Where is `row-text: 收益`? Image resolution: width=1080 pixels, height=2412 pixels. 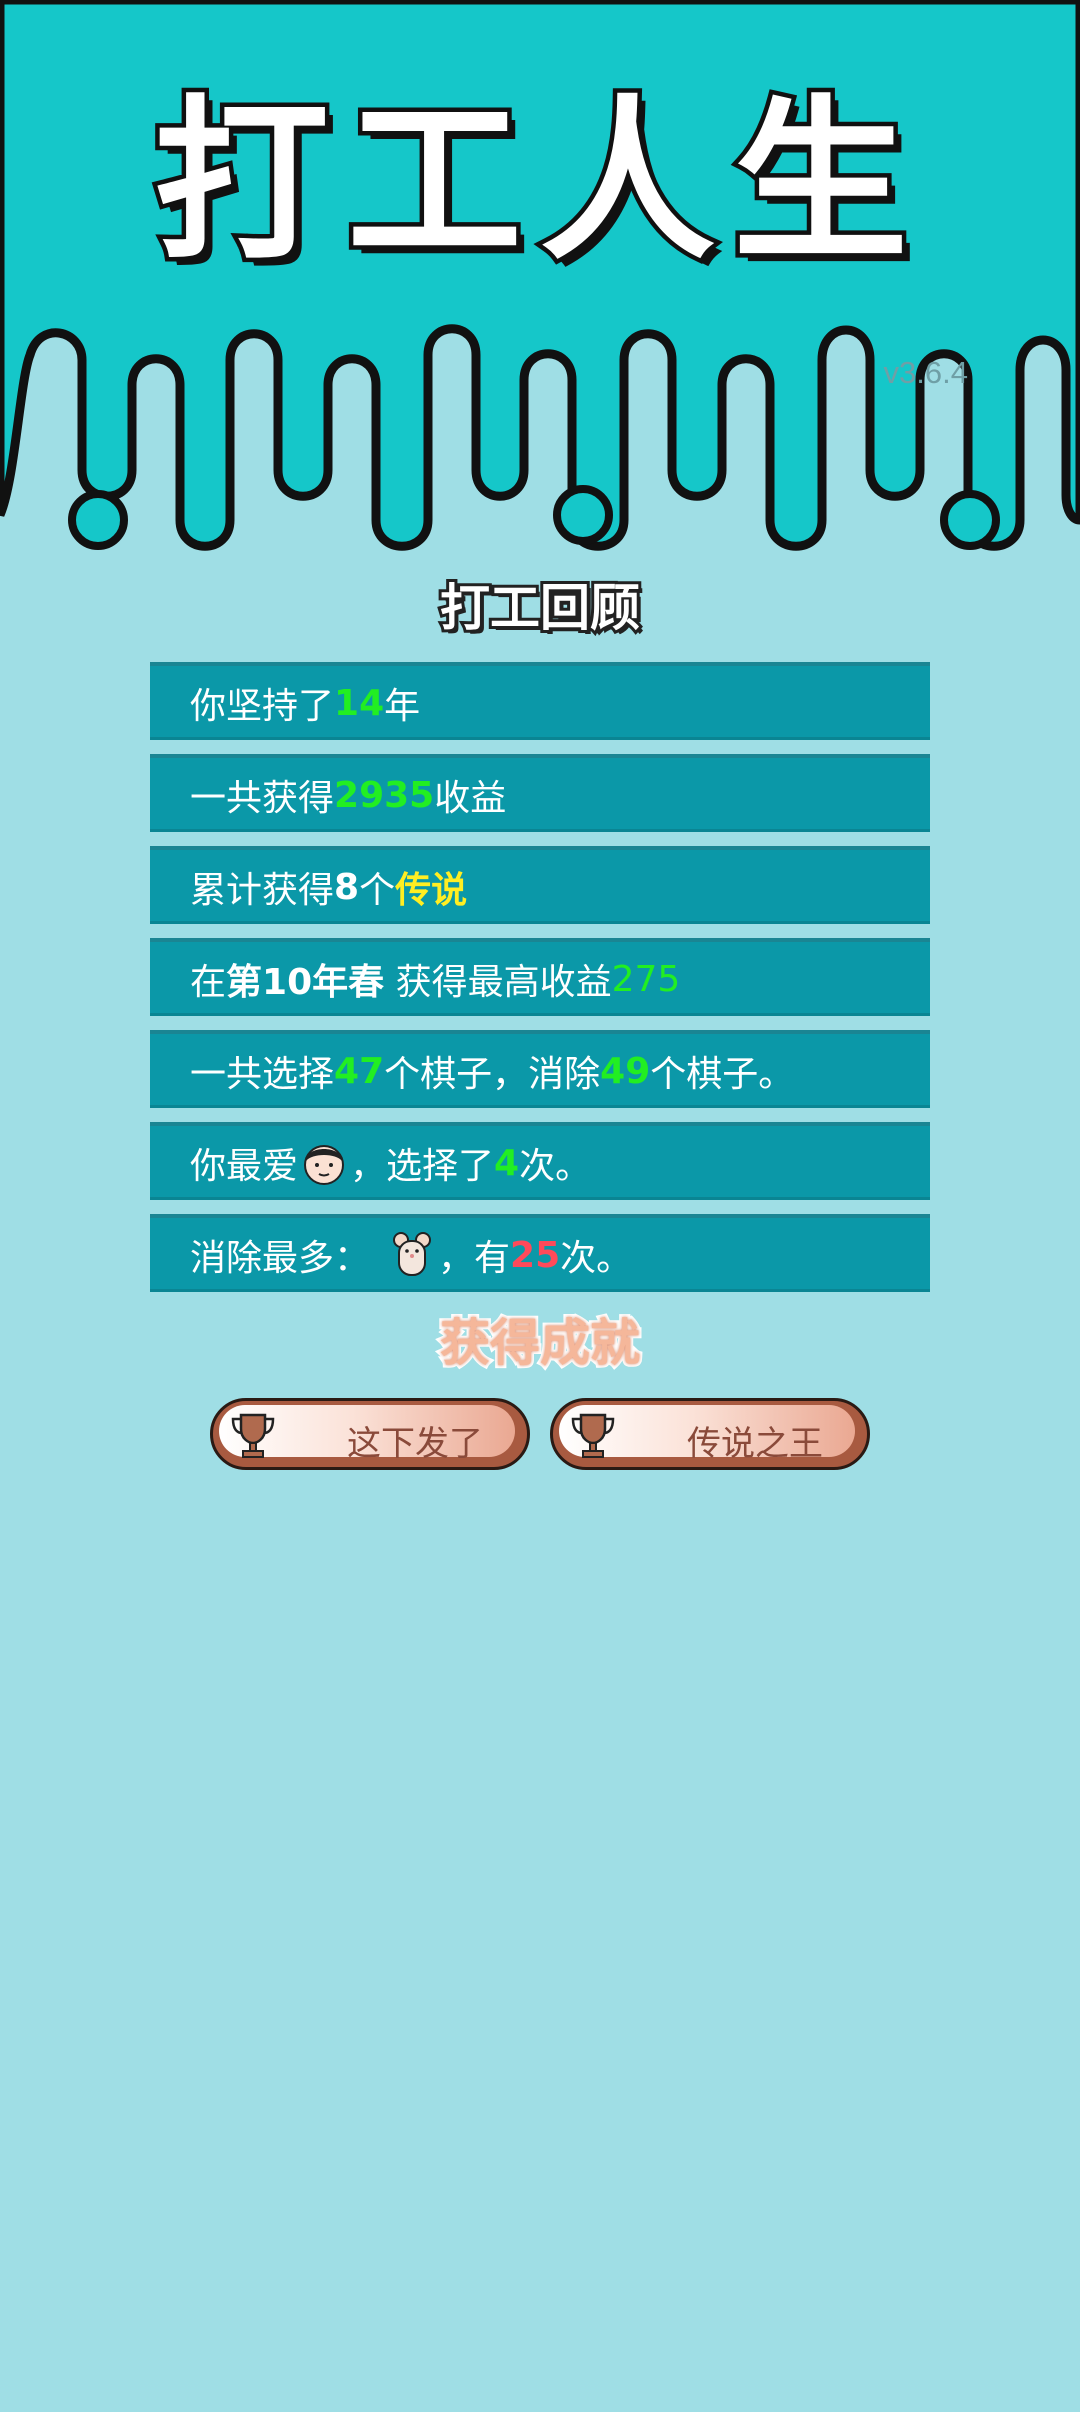 row-text: 收益 is located at coordinates (470, 798).